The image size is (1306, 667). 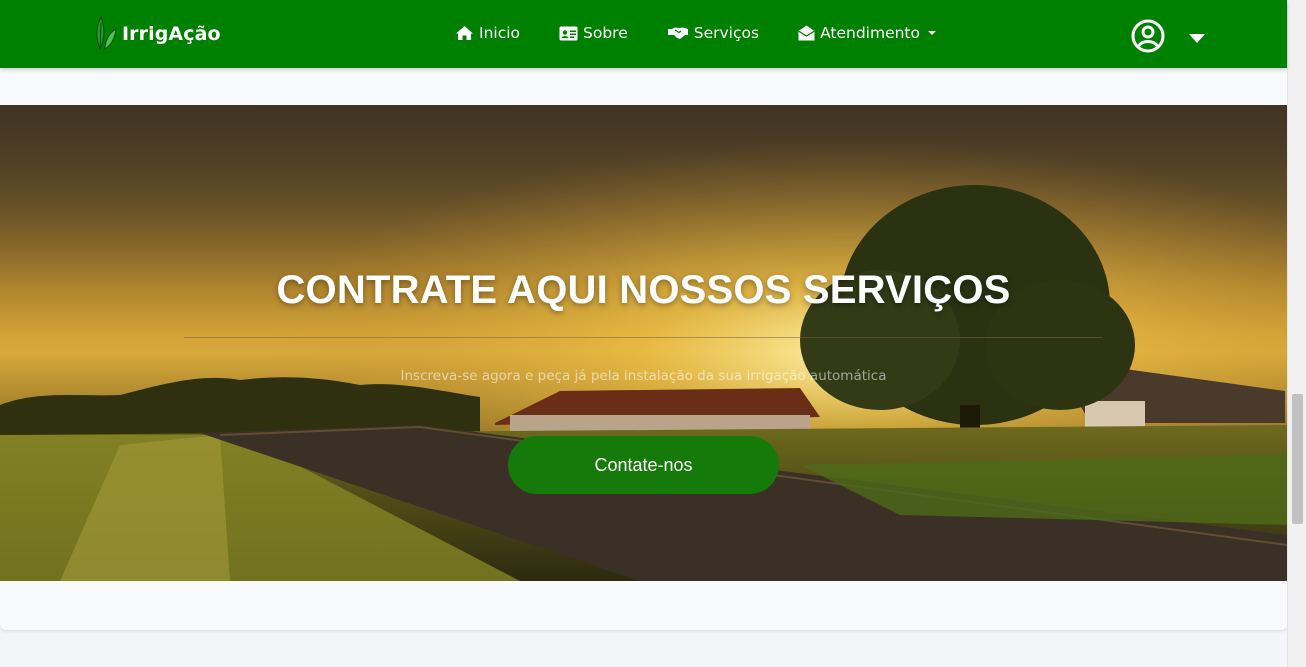 What do you see at coordinates (643, 290) in the screenshot?
I see `hero-title: CONTRATE AQUI NOSSOS SERVIÇOS` at bounding box center [643, 290].